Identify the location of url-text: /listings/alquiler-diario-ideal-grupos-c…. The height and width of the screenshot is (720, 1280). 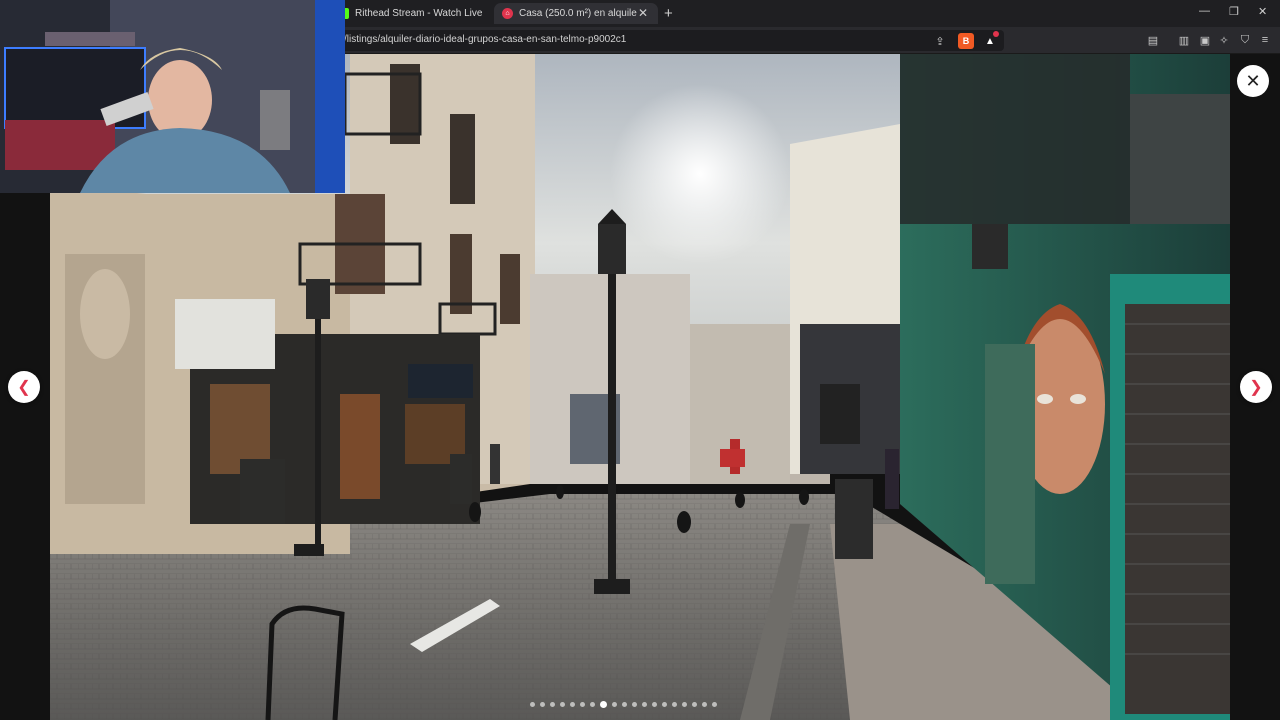
(485, 39).